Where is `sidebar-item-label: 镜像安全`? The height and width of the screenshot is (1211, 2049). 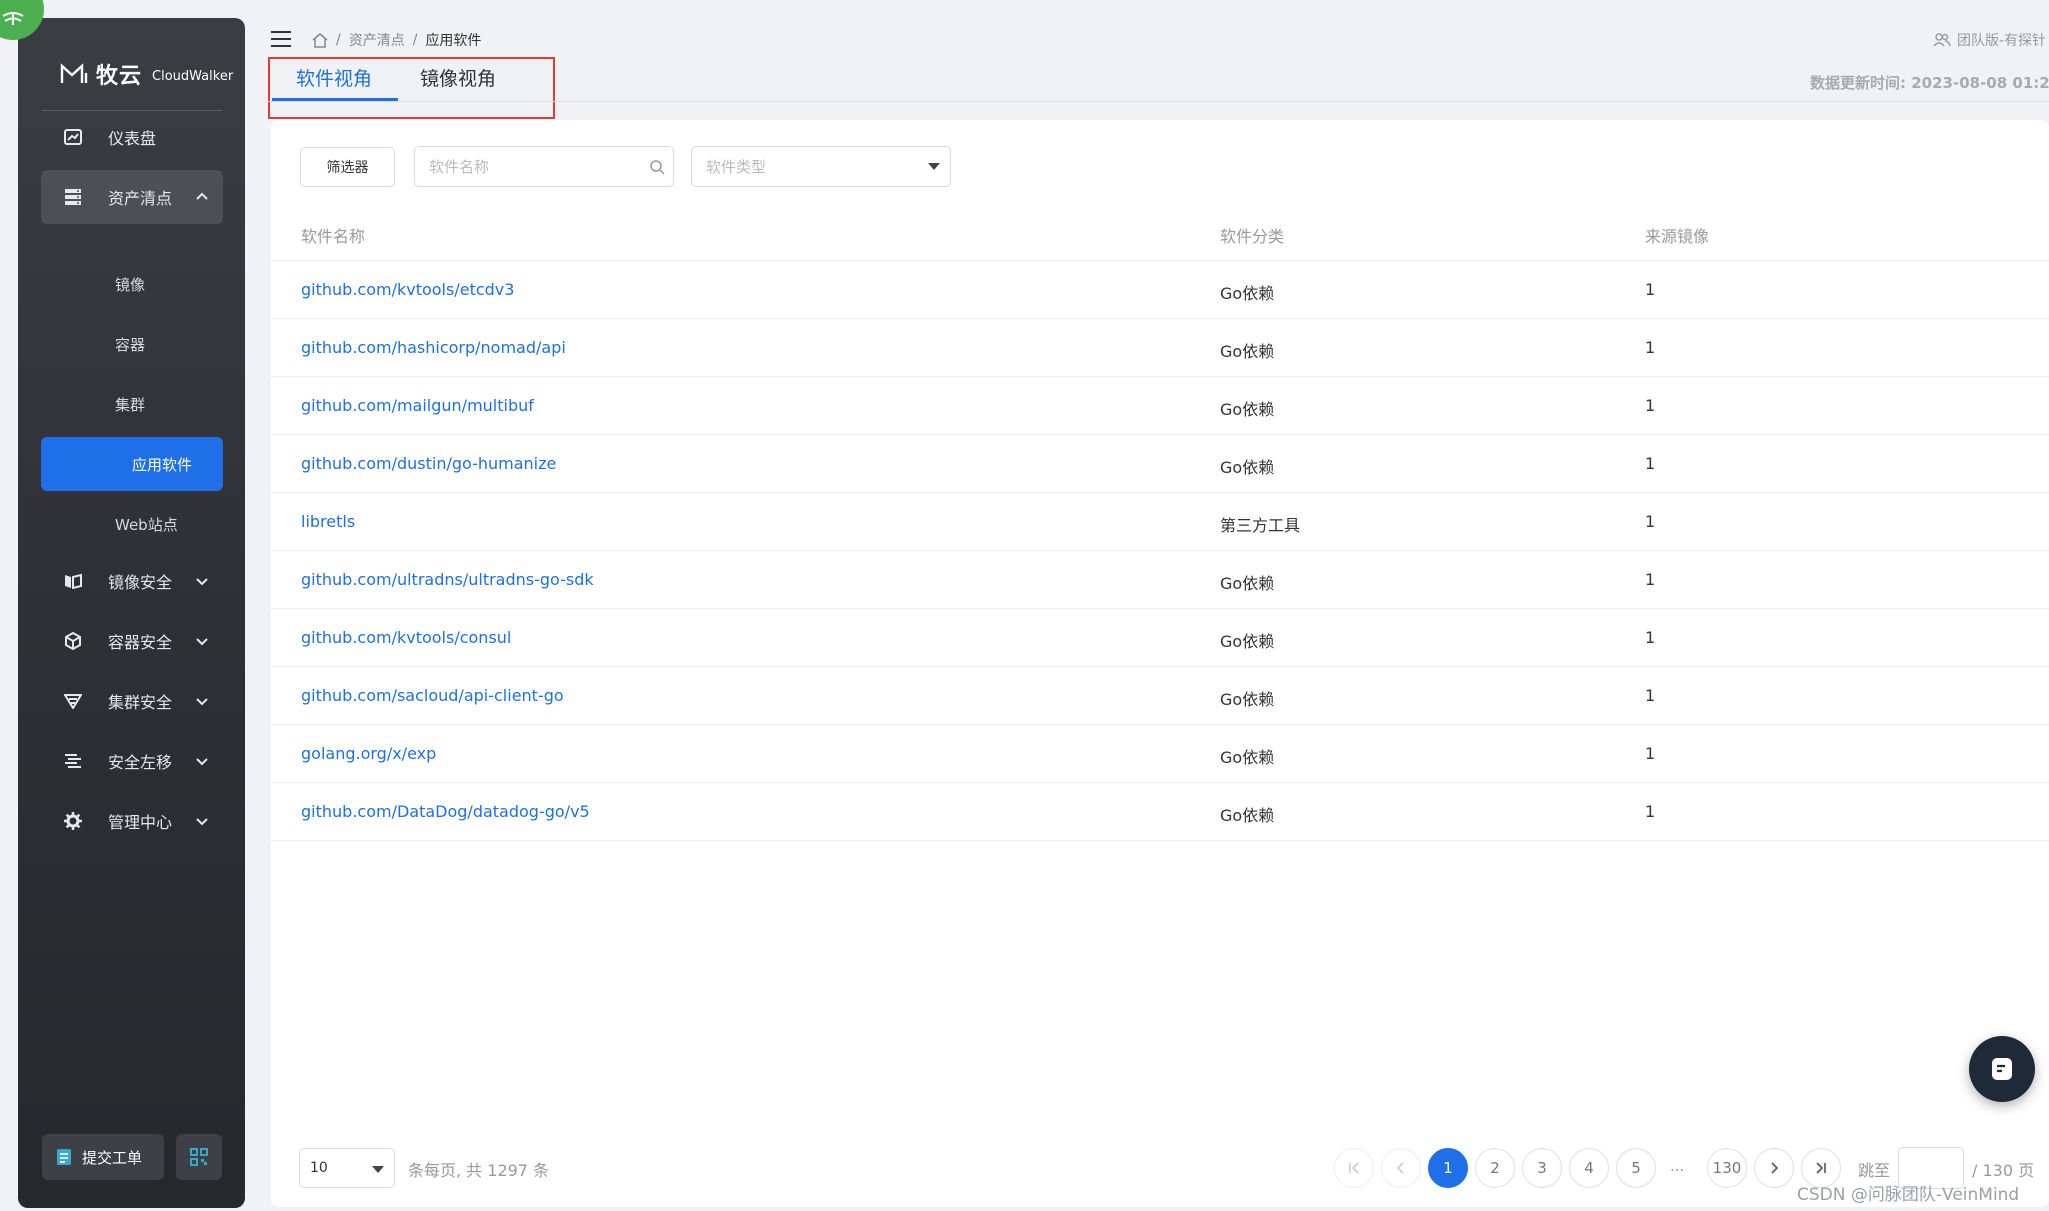
sidebar-item-label: 镜像安全 is located at coordinates (140, 582).